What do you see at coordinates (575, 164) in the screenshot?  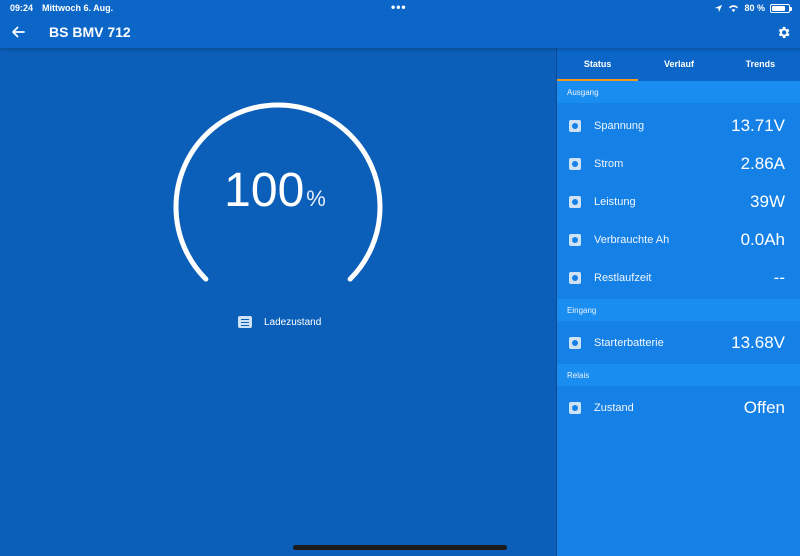 I see `current-icon` at bounding box center [575, 164].